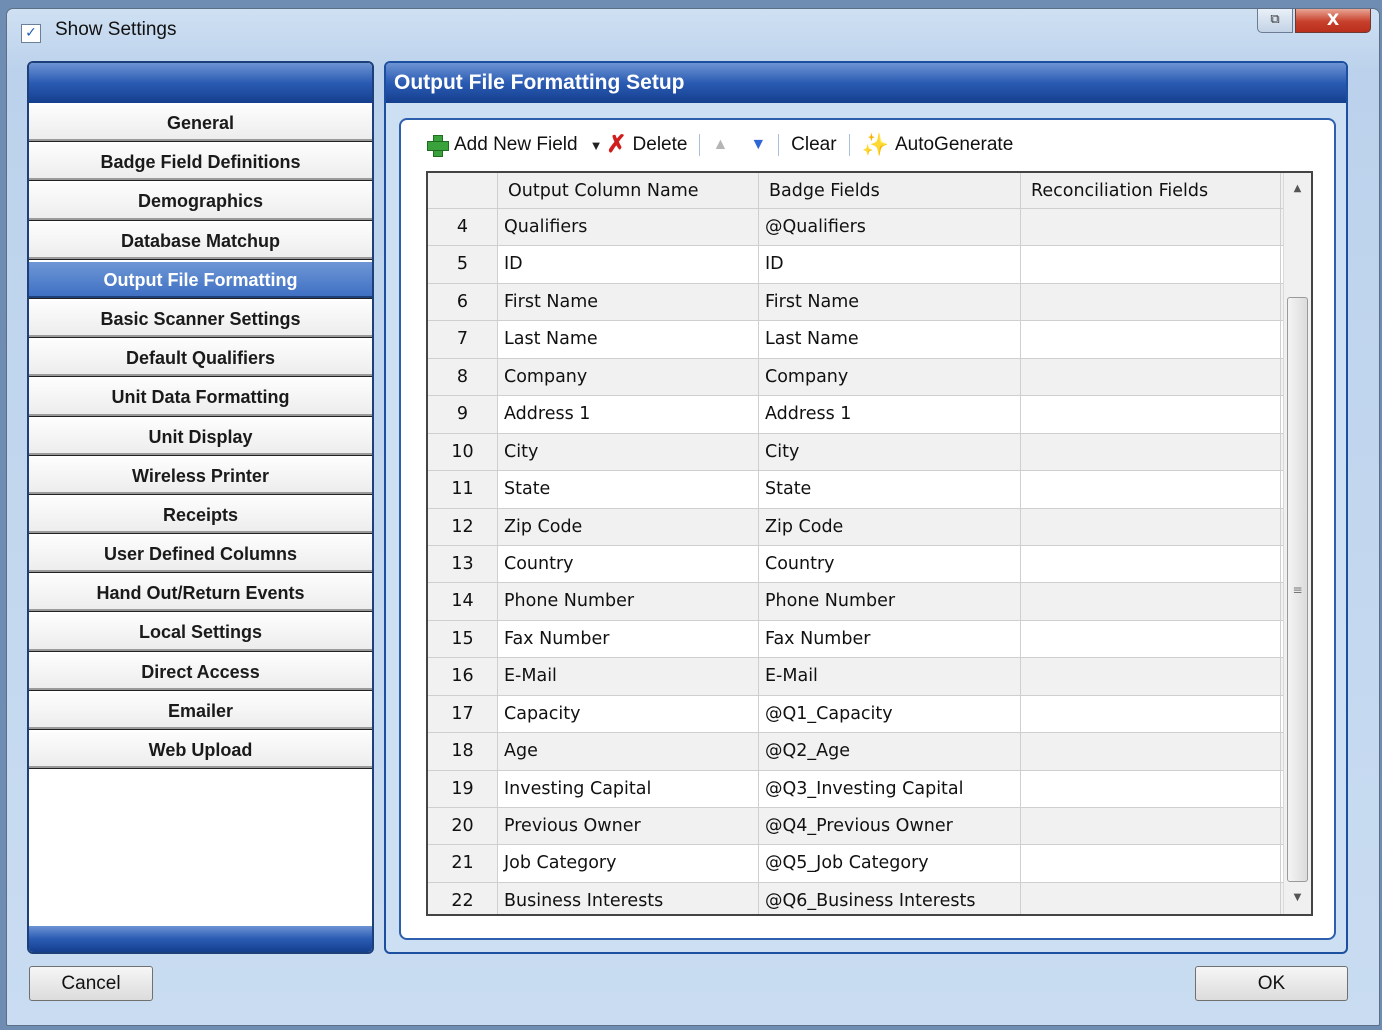 The height and width of the screenshot is (1030, 1382). Describe the element at coordinates (628, 826) in the screenshot. I see `output-name-cell: Previous Owner` at that location.